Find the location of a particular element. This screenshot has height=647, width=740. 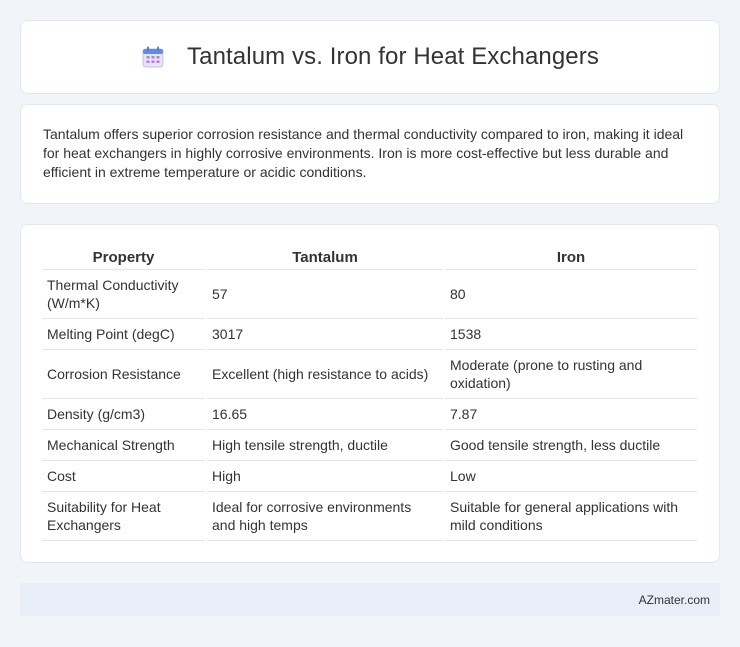

table-cell: Density (g/cm3) is located at coordinates (123, 414).